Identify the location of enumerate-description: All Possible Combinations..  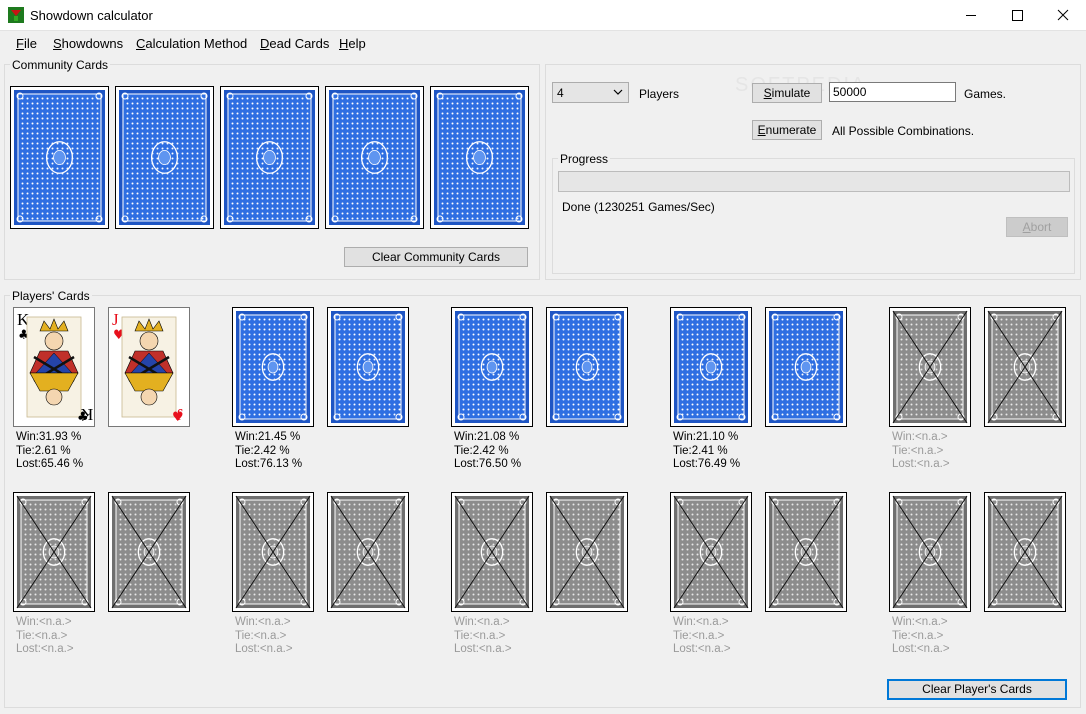
(903, 131).